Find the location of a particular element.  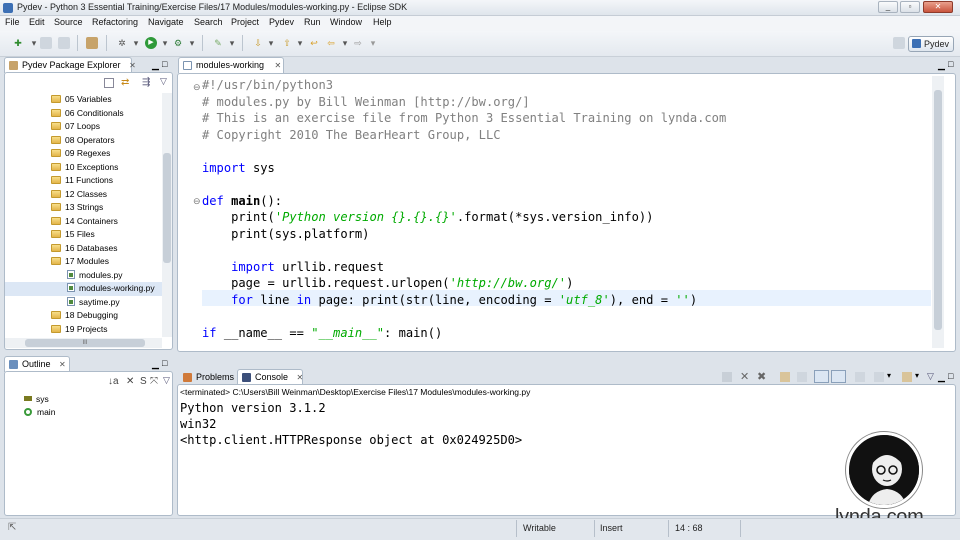

outline-item-sys: sys is located at coordinates (36, 400).